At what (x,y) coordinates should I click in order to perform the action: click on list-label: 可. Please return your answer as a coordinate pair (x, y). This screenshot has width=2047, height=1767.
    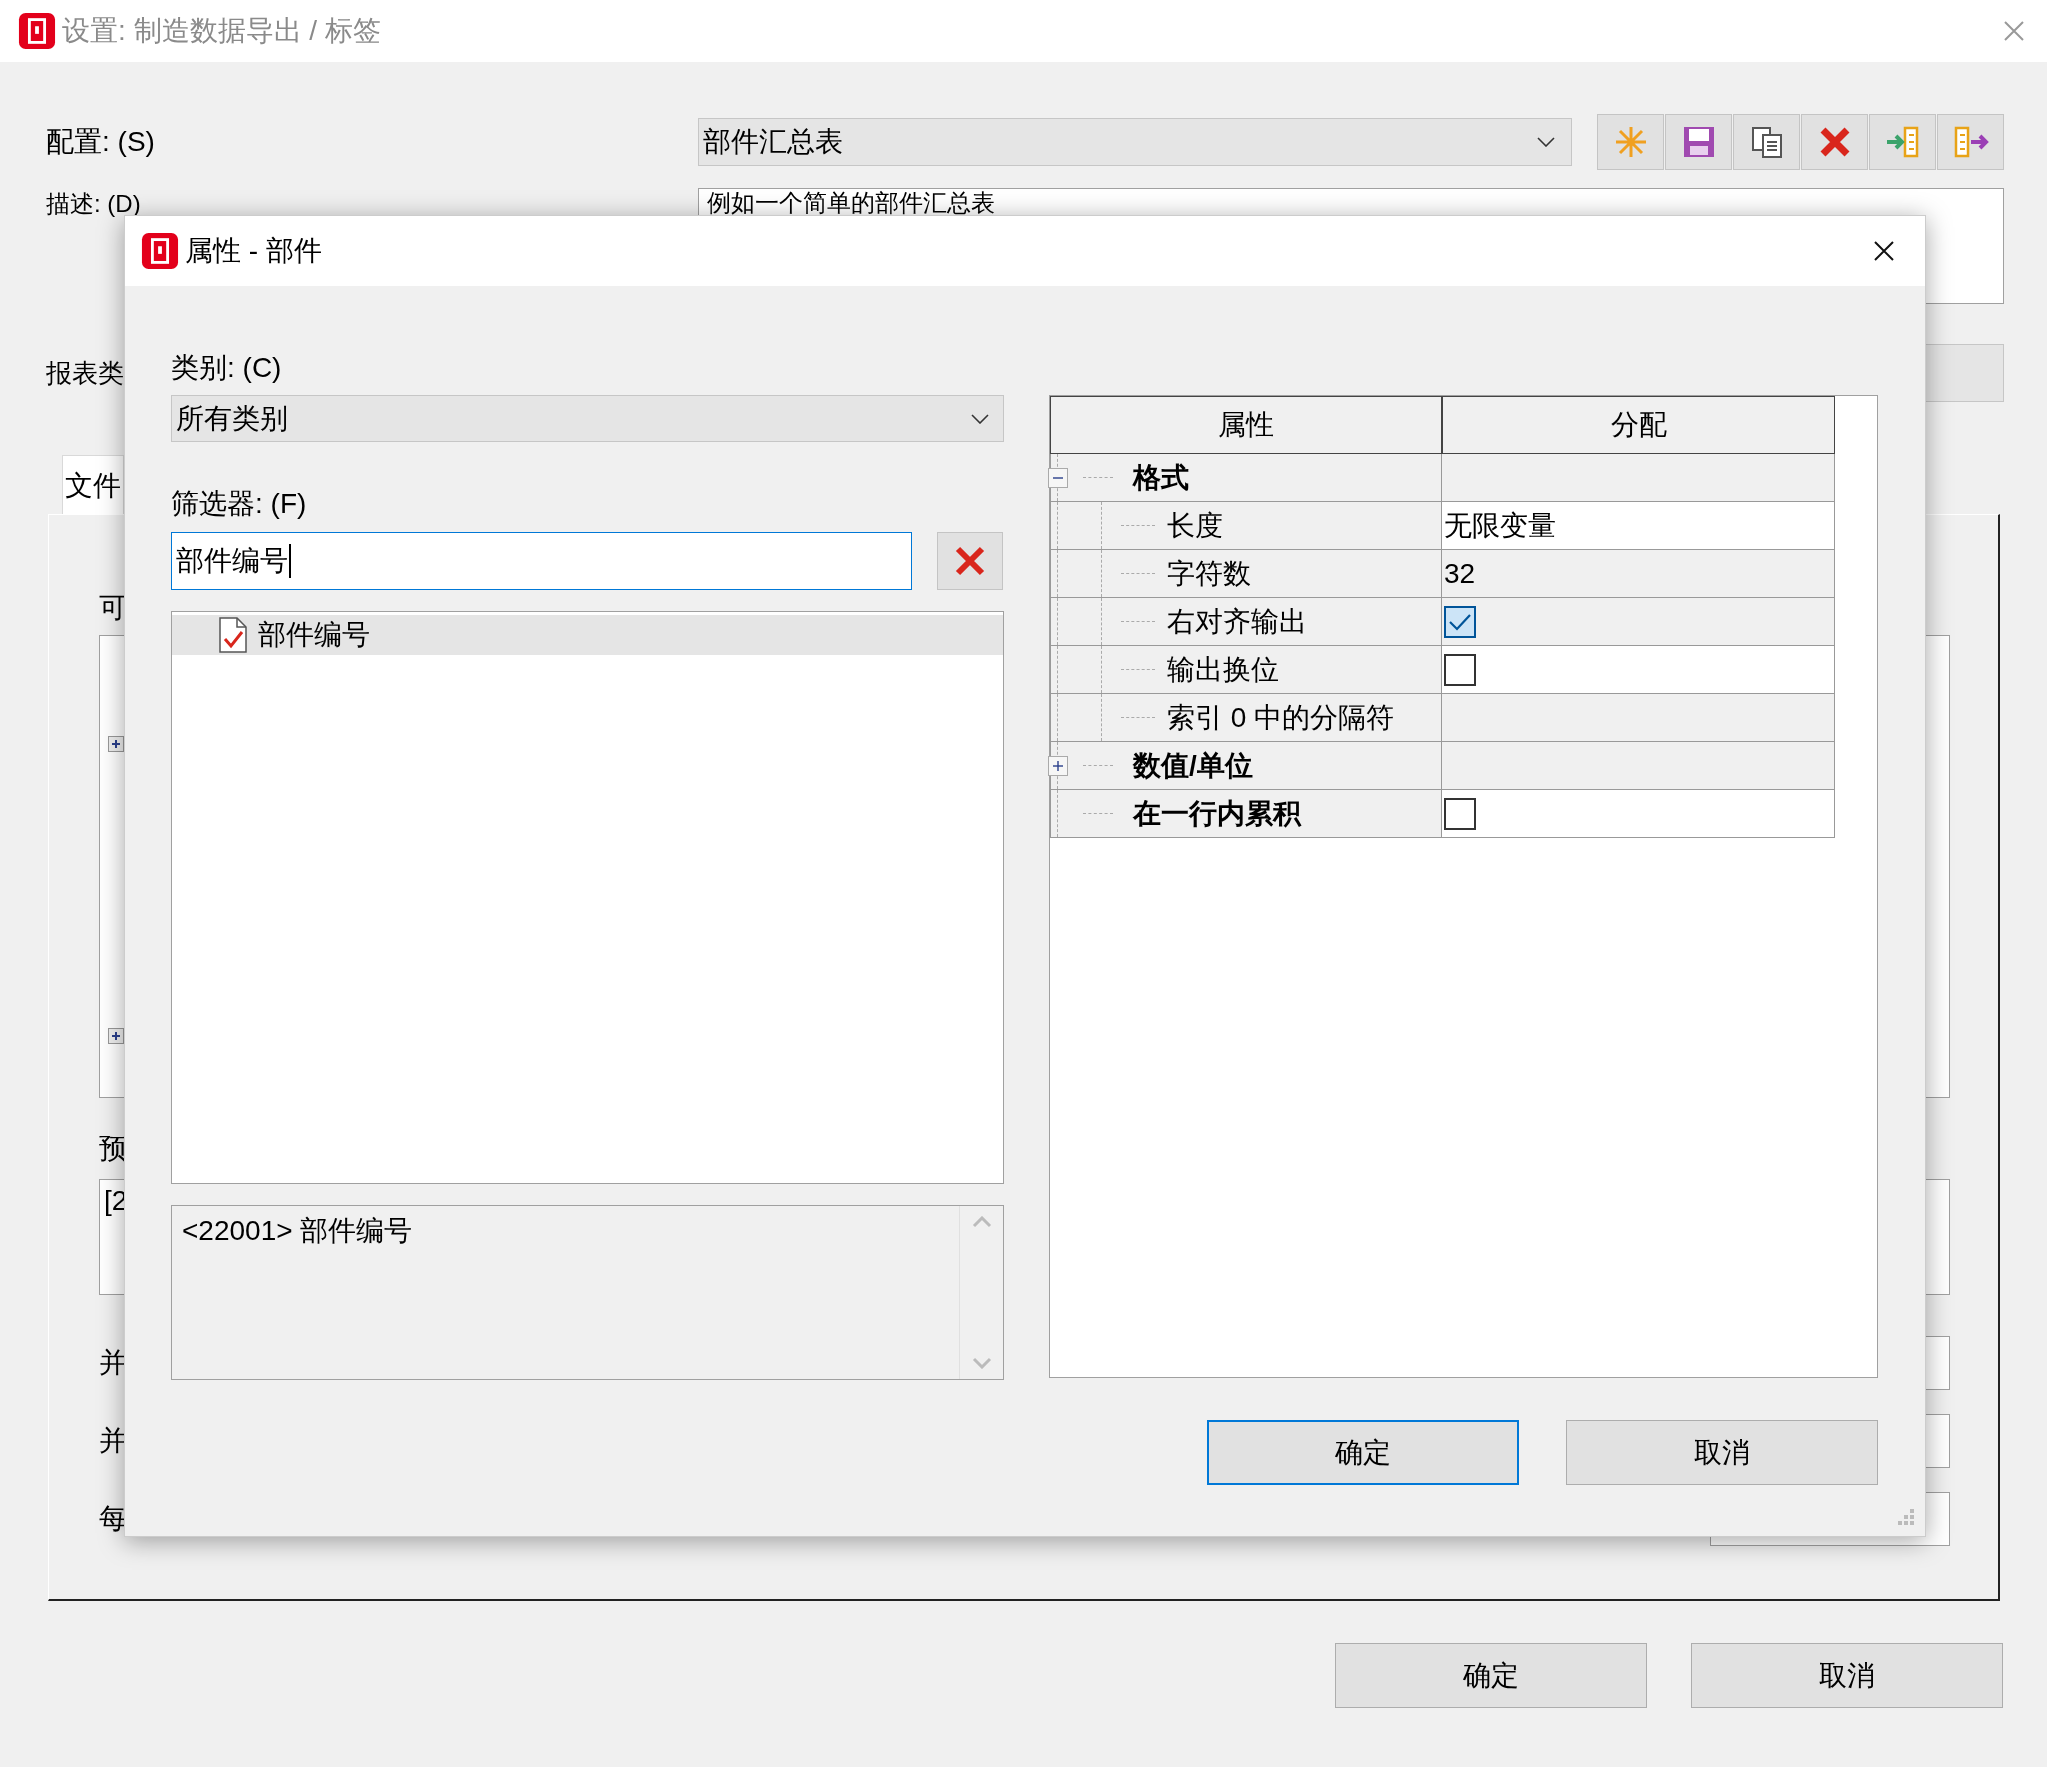
    Looking at the image, I should click on (113, 608).